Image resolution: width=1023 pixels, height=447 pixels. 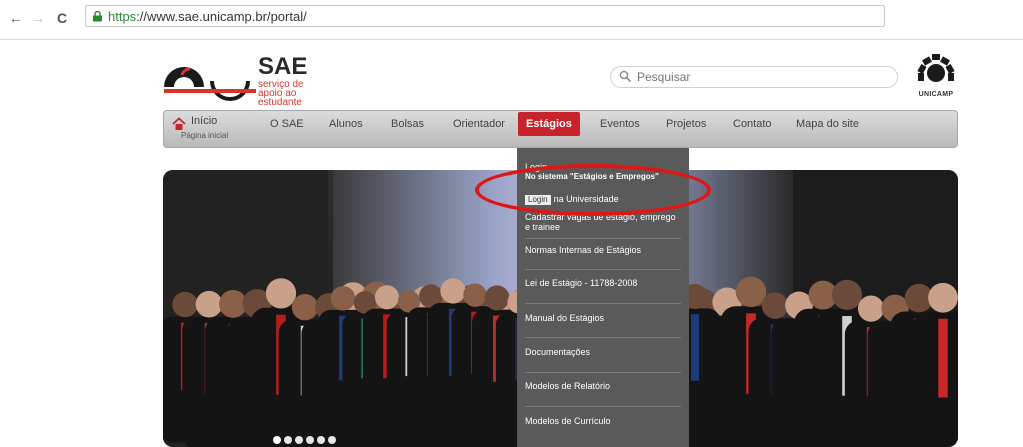 I want to click on address-bar: https://www.sae.unicamp.br/portal/, so click(x=485, y=16).